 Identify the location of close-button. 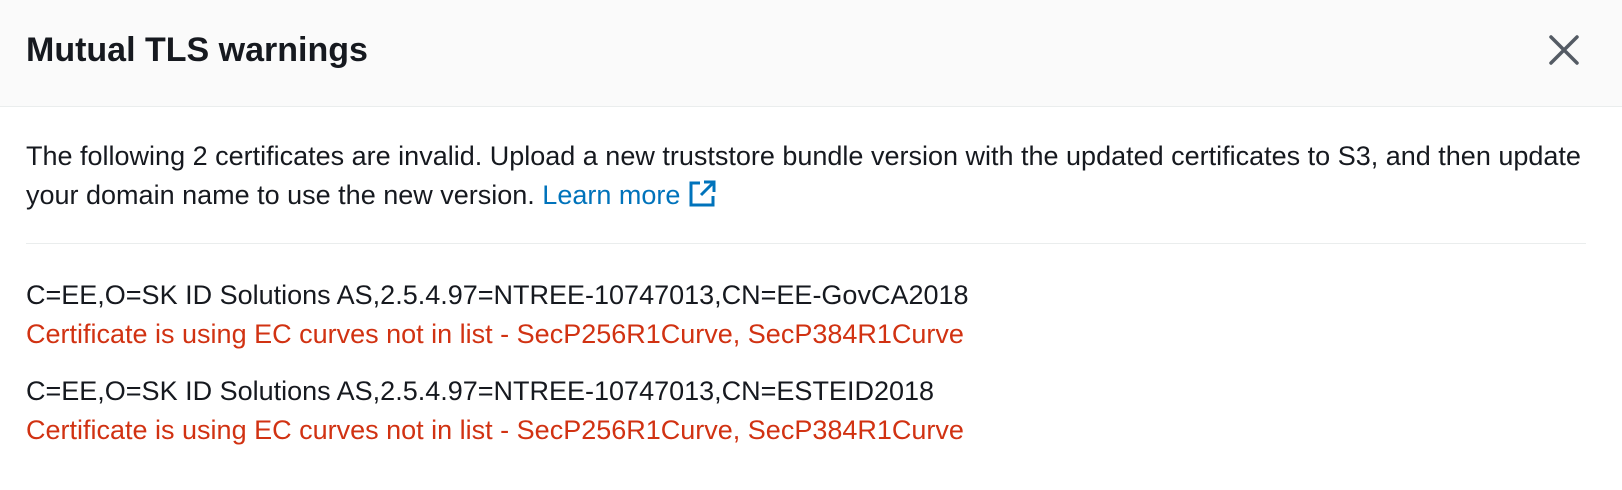
(1564, 50).